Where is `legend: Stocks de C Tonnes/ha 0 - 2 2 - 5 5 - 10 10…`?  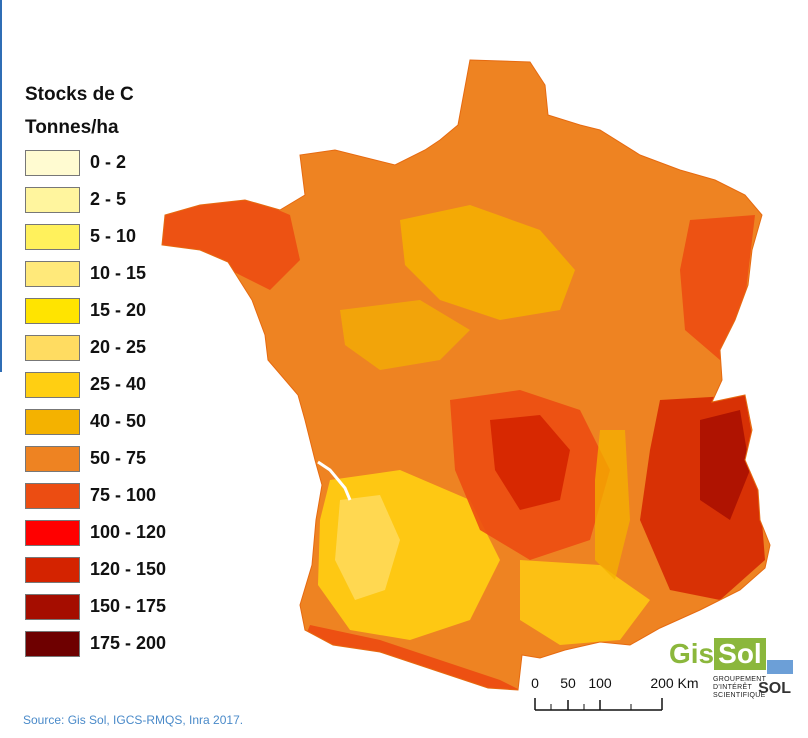 legend: Stocks de C Tonnes/ha 0 - 2 2 - 5 5 - 10 10… is located at coordinates (95, 372).